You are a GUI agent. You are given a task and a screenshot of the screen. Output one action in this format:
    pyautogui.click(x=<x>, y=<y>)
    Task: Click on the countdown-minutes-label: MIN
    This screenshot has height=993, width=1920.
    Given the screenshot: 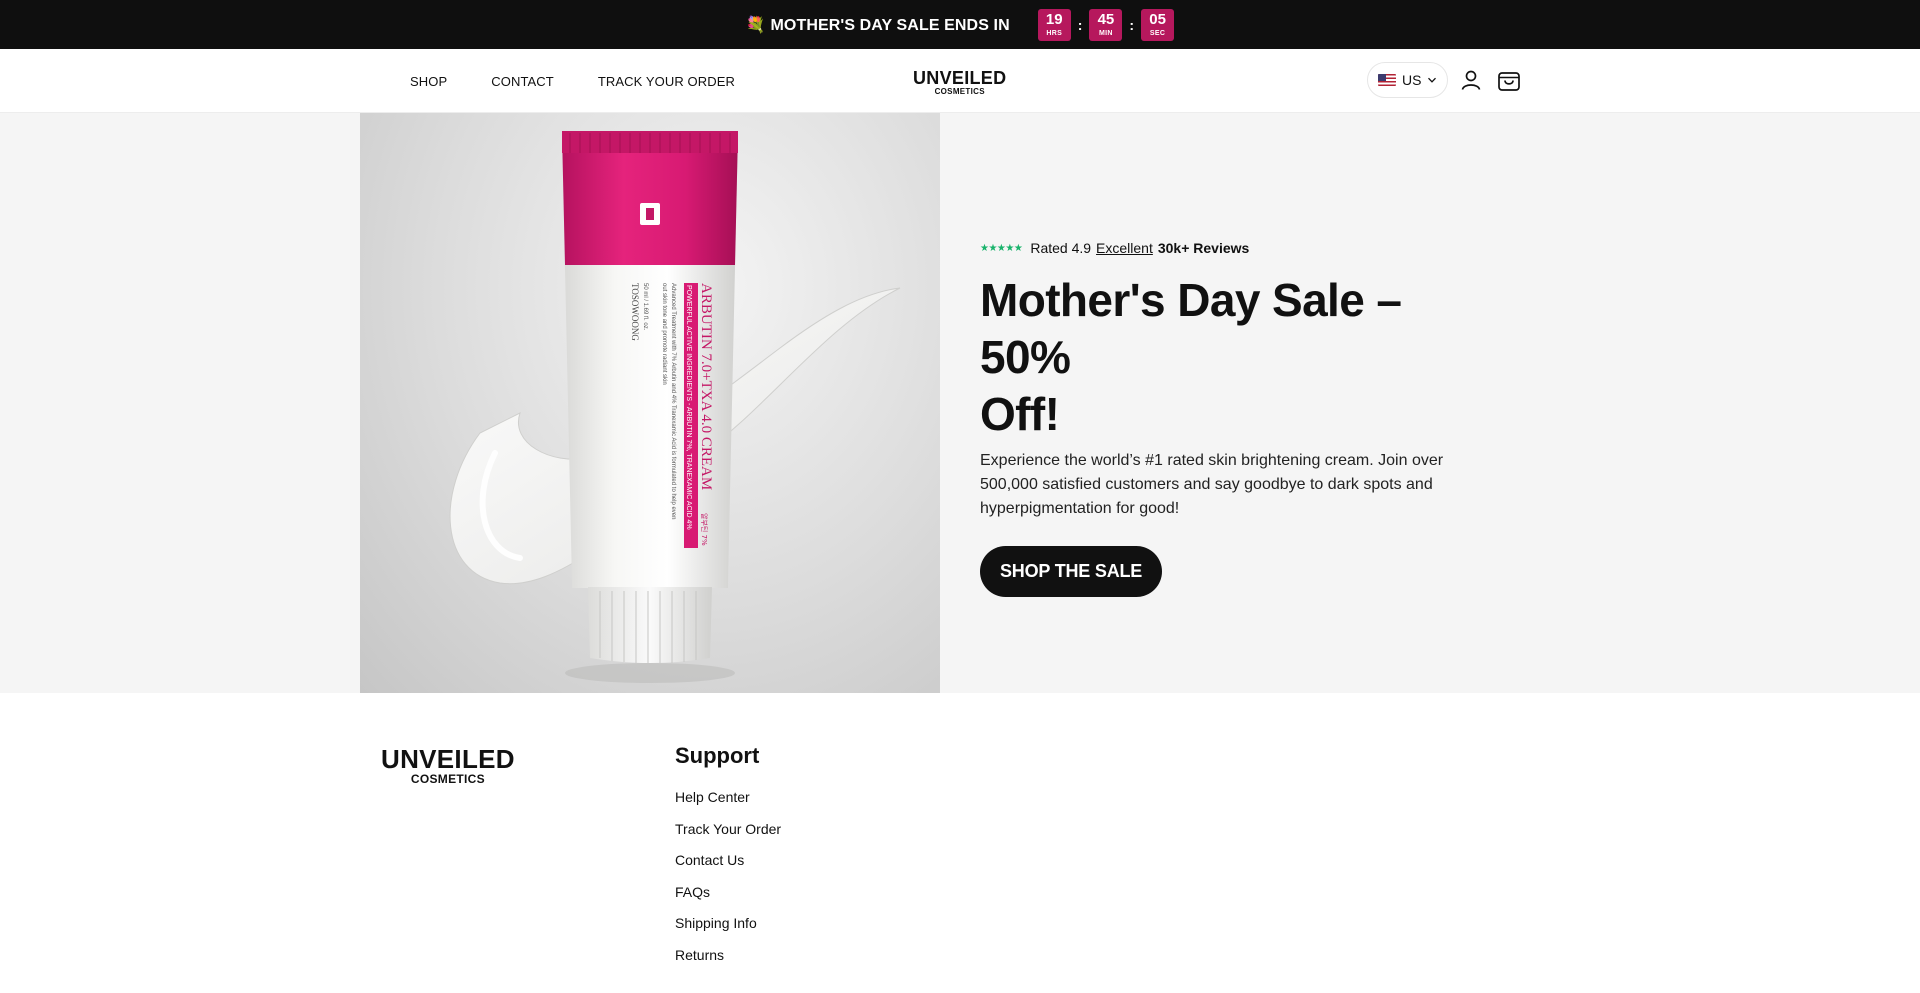 What is the action you would take?
    pyautogui.click(x=1106, y=33)
    